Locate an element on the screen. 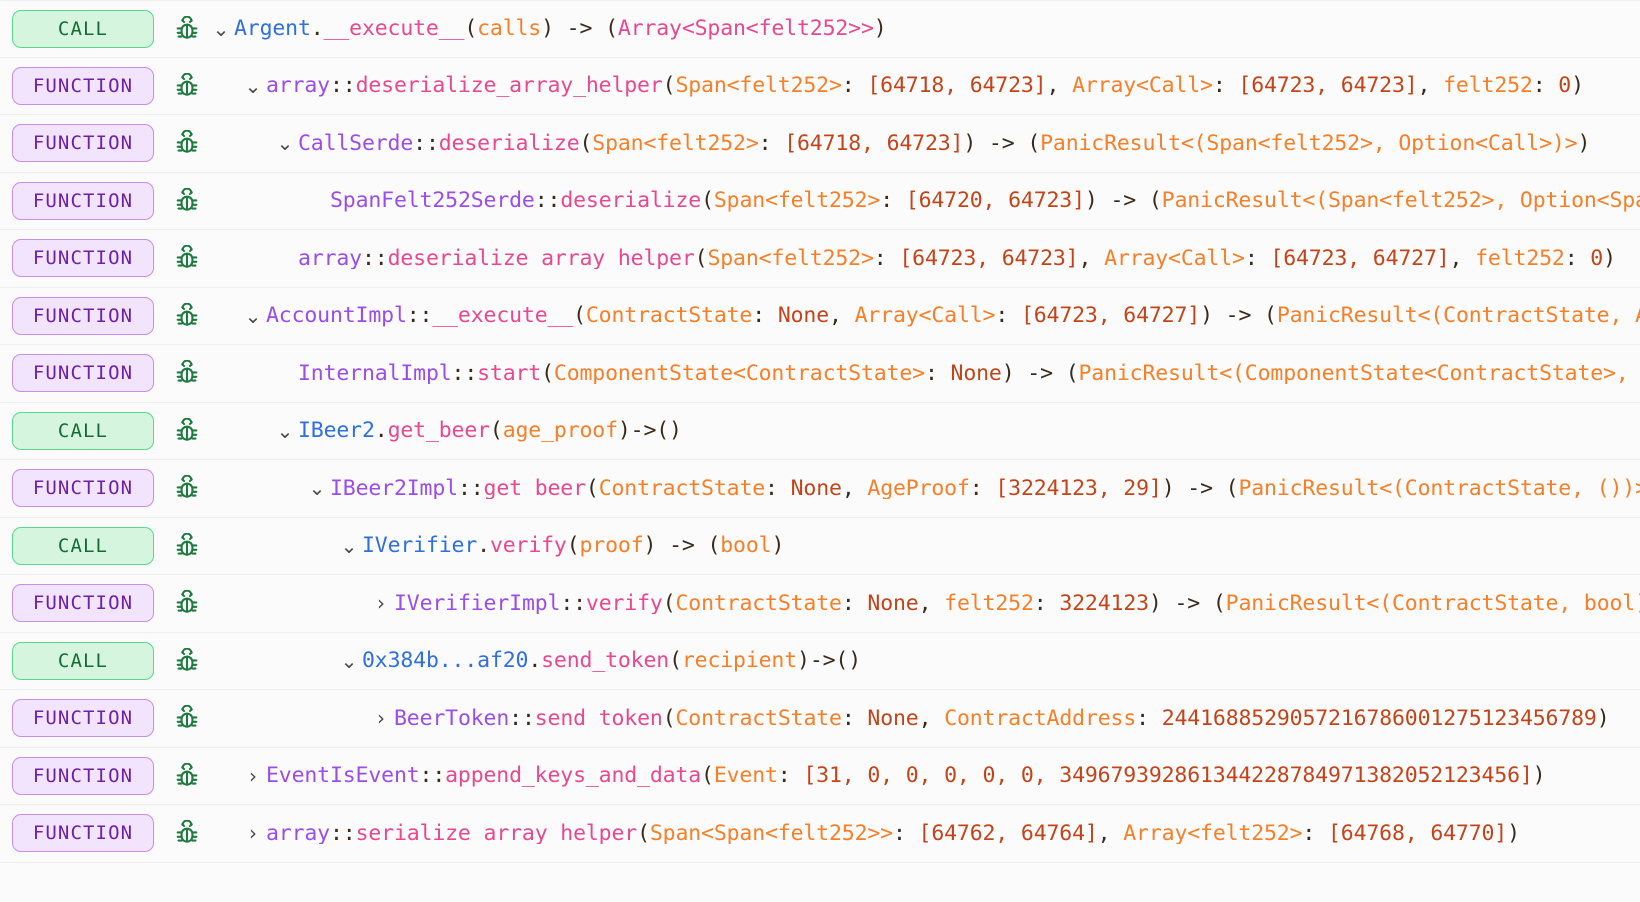 This screenshot has height=902, width=1640. badge-call: CALL is located at coordinates (83, 28).